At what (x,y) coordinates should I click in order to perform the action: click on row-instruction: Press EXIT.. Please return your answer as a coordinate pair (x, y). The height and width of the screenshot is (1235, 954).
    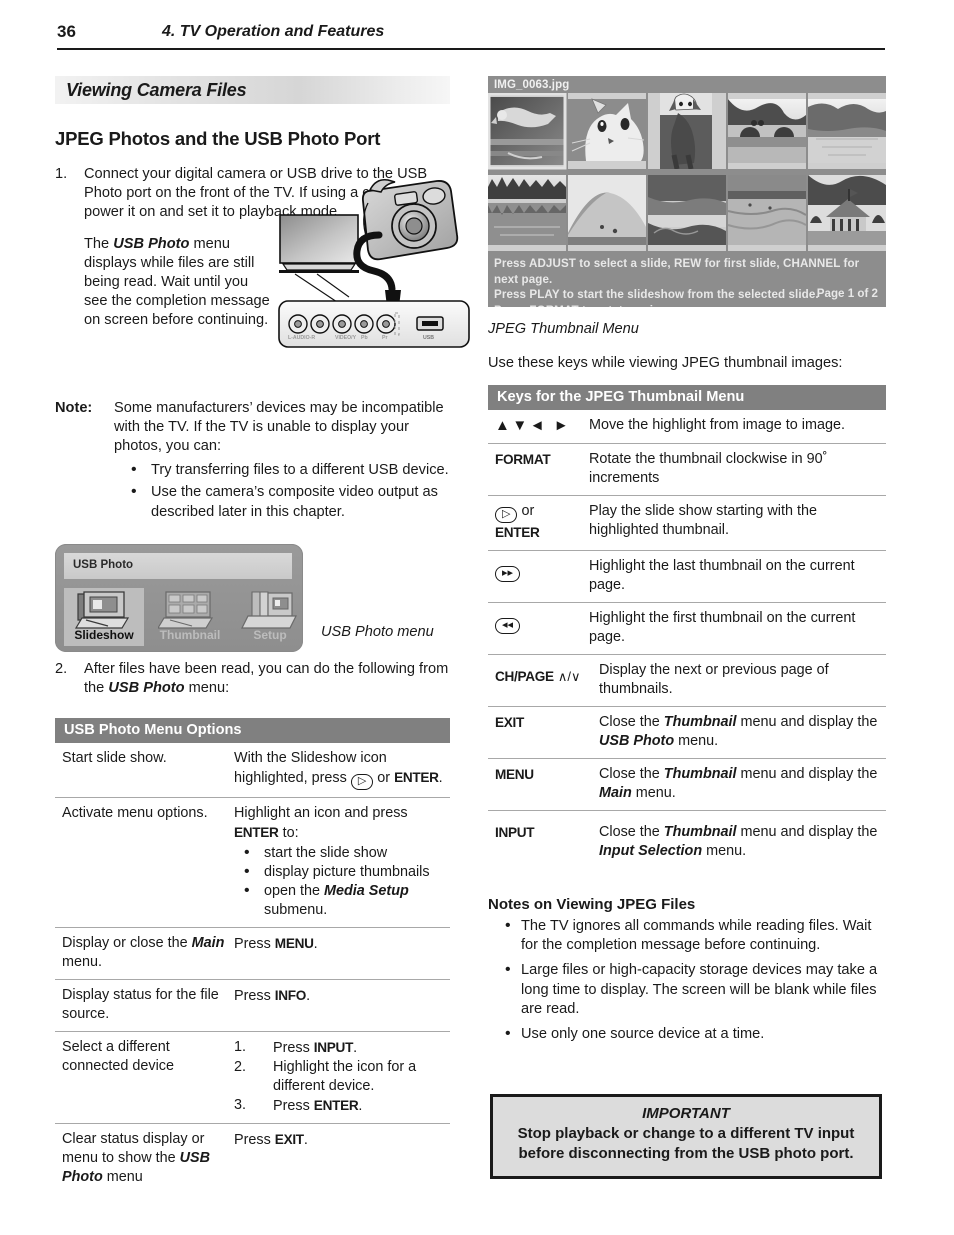
    Looking at the image, I should click on (342, 1166).